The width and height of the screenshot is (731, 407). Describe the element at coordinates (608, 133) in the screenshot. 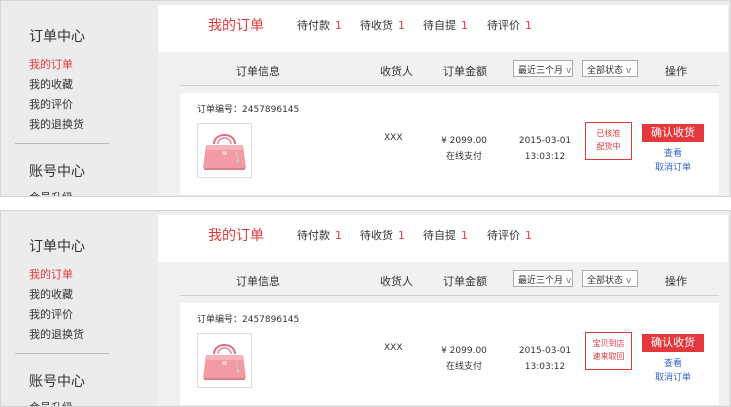

I see `status-line-1: 已核准` at that location.